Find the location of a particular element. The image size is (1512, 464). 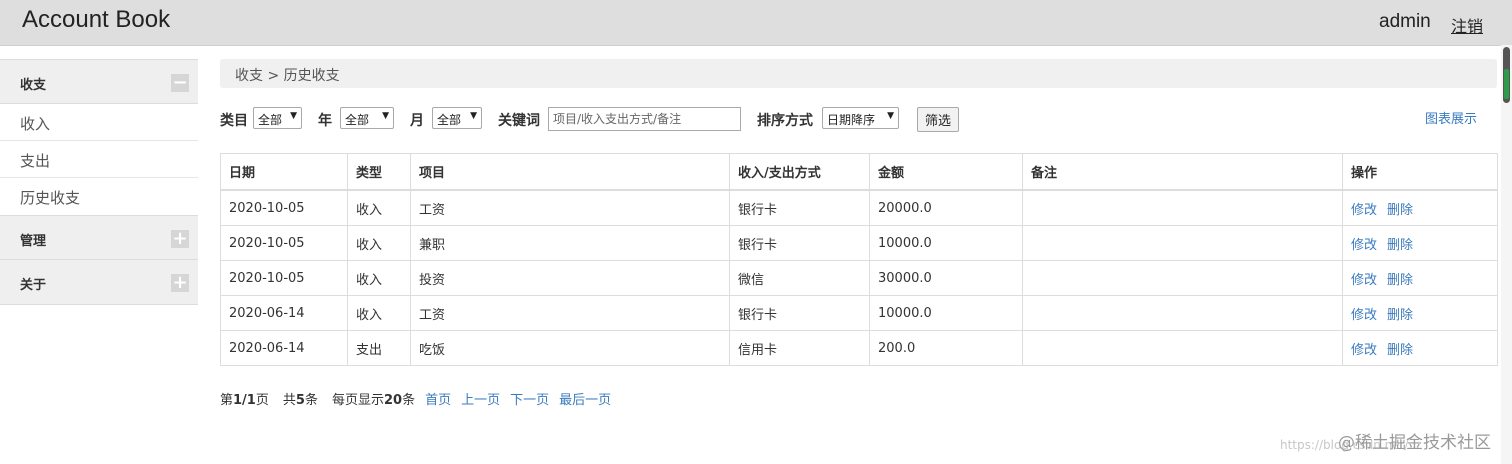

top-bar: Account Book admin 注销 is located at coordinates (756, 23).